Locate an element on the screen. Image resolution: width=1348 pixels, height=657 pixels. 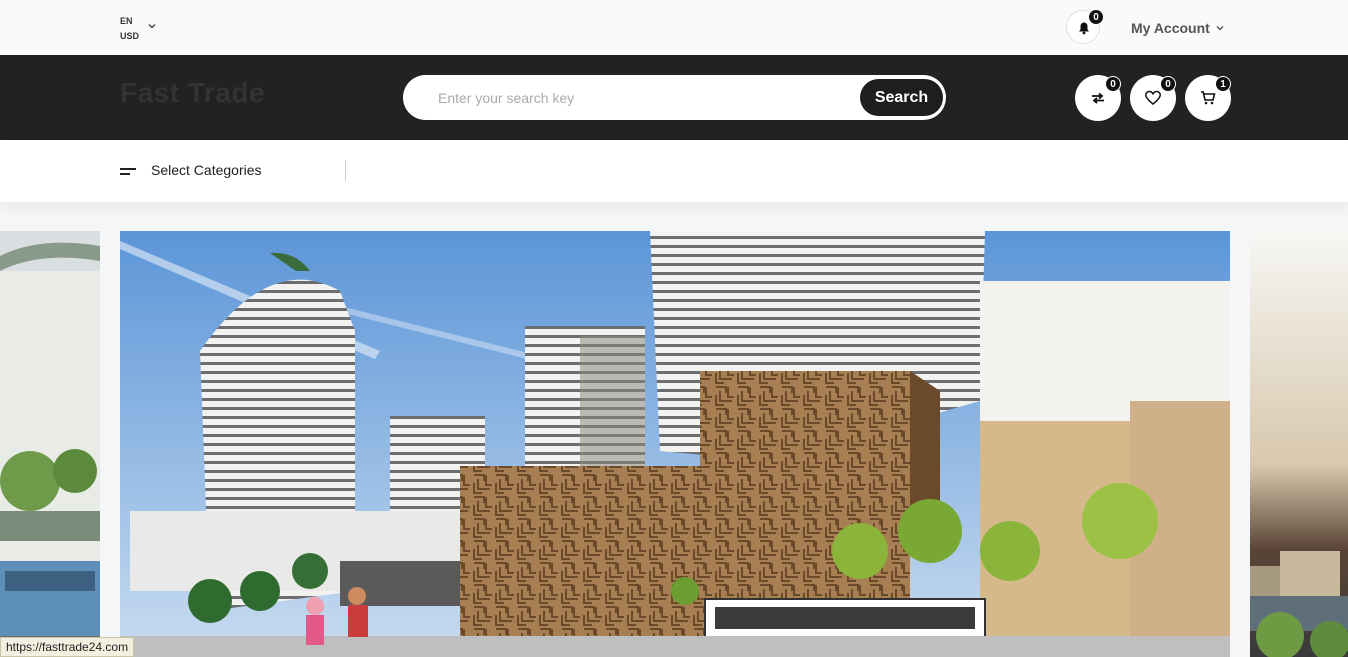
category-bar: Select Categories is located at coordinates (674, 171).